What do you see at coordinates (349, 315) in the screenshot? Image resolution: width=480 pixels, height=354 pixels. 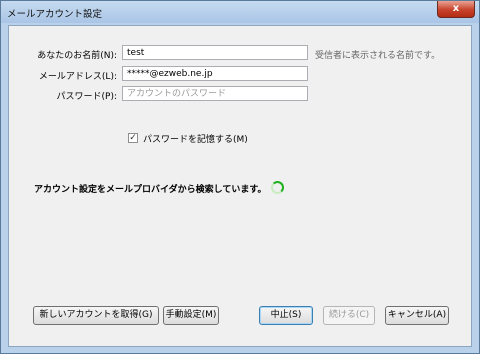 I see `continue-button: 続ける(C)` at bounding box center [349, 315].